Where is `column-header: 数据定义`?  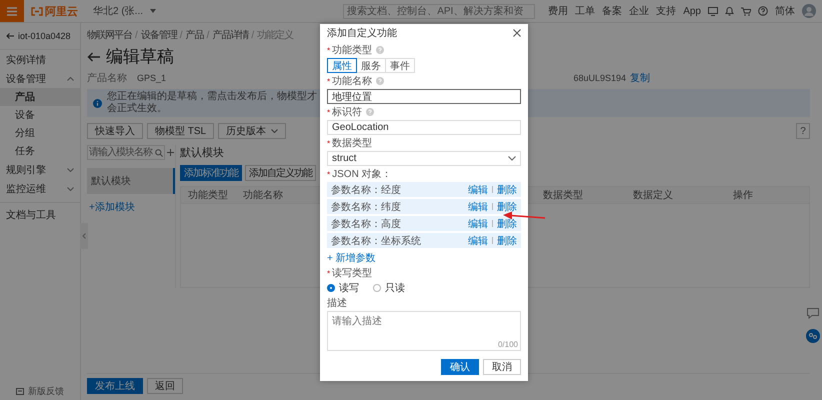 column-header: 数据定义 is located at coordinates (653, 195).